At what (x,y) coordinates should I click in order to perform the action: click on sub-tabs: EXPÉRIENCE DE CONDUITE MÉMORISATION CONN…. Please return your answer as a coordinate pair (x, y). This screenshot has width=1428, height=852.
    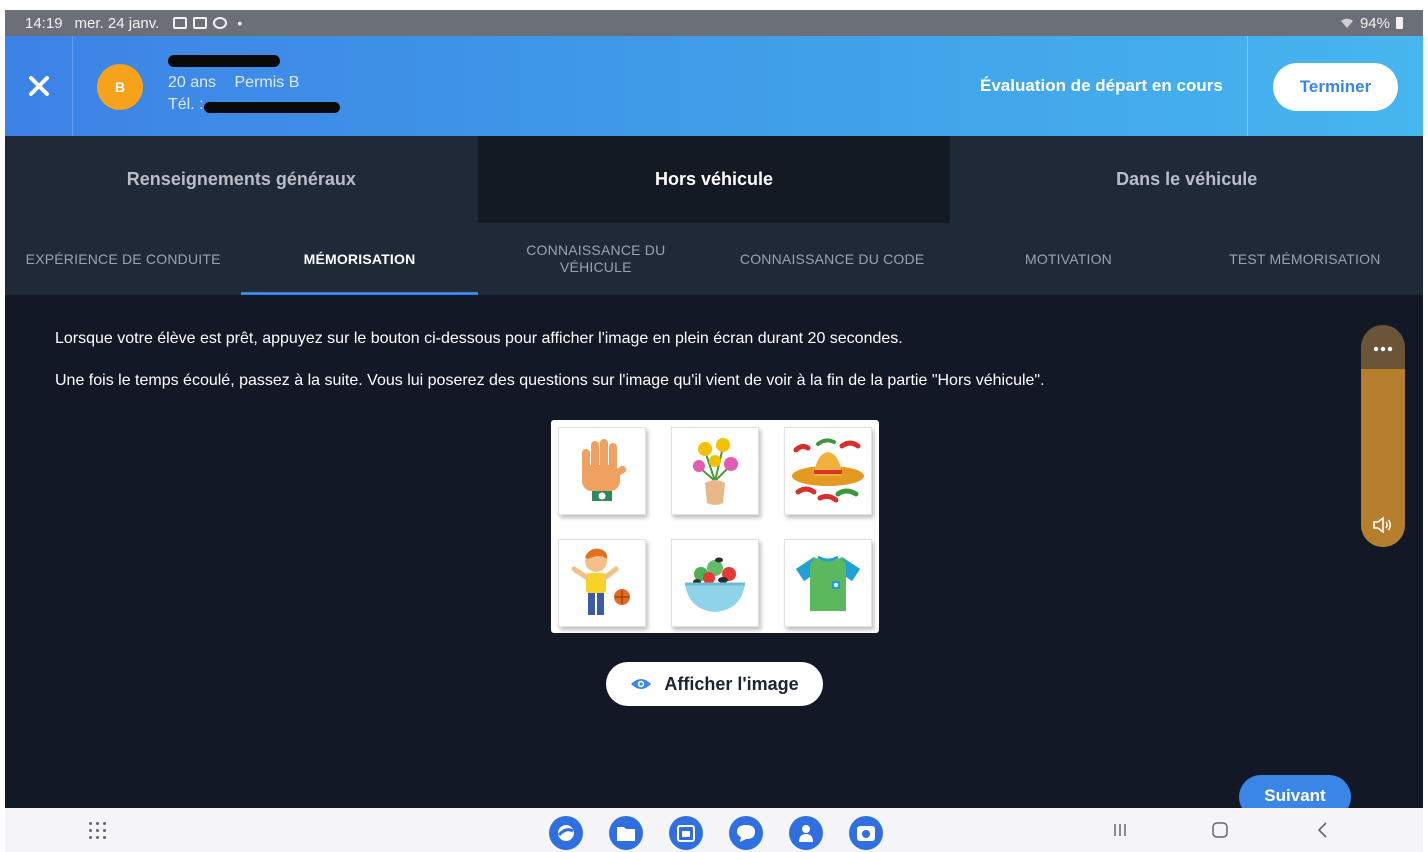
    Looking at the image, I should click on (714, 259).